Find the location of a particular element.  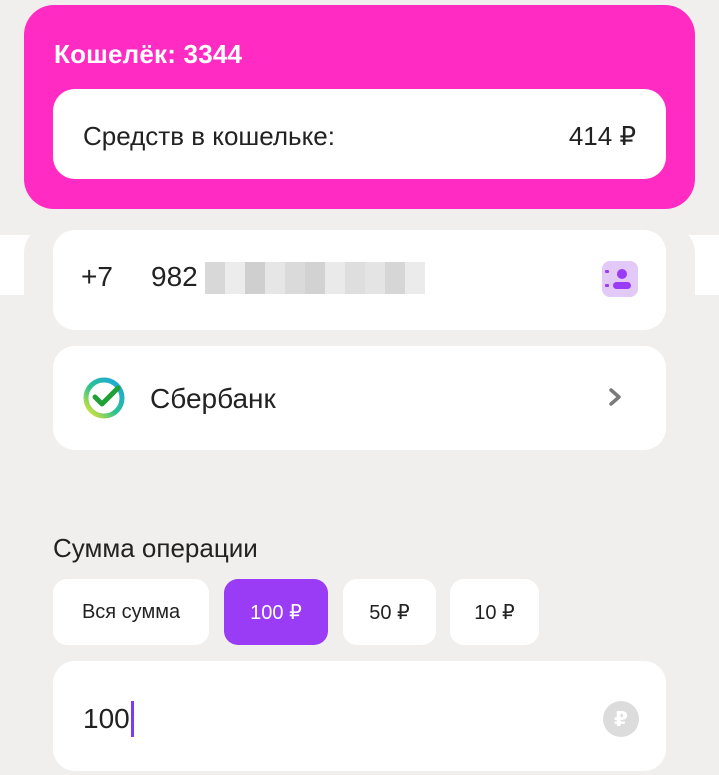

chevron-right-icon is located at coordinates (615, 397).